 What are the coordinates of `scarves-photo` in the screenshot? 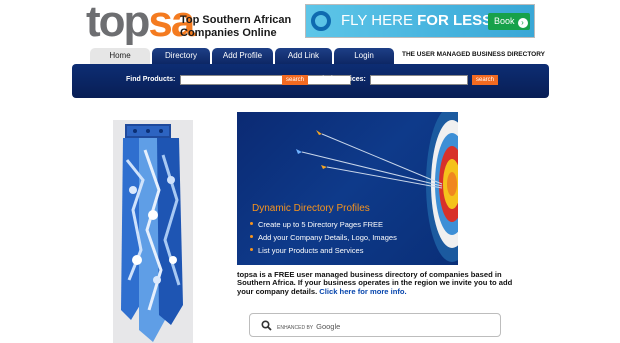 It's located at (153, 231).